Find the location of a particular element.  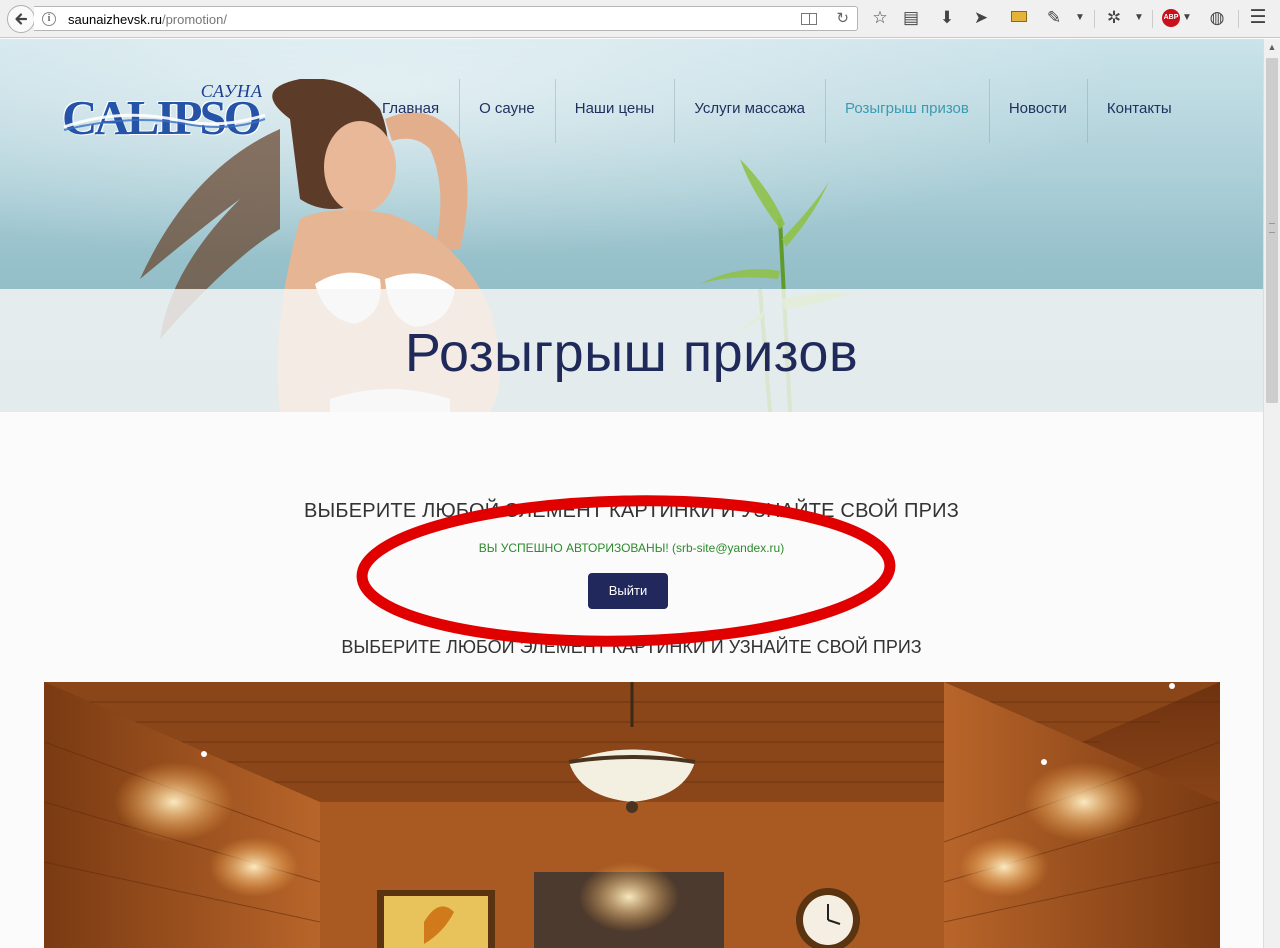

red-annotation-ellipse is located at coordinates (626, 571).